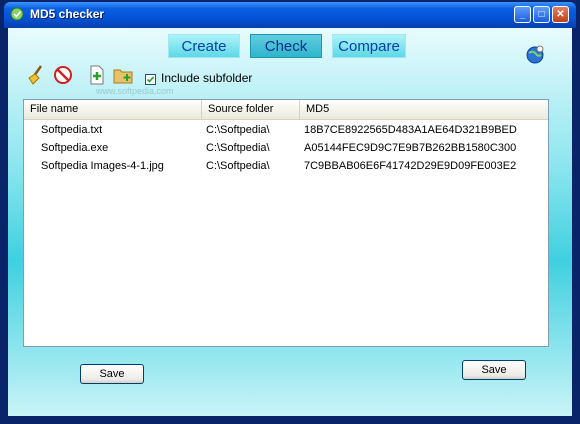 The image size is (580, 424). I want to click on app-icon, so click(17, 14).